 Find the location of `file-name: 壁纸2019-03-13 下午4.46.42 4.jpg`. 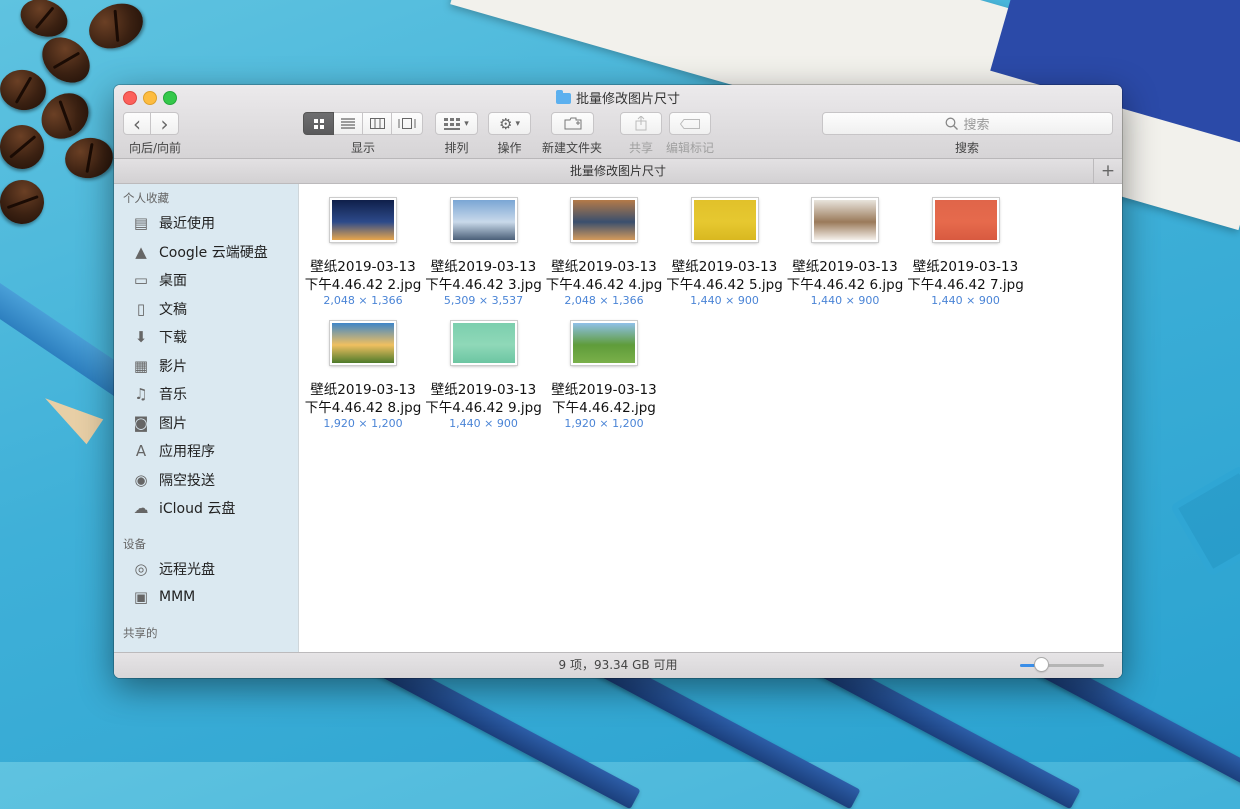

file-name: 壁纸2019-03-13 下午4.46.42 4.jpg is located at coordinates (604, 276).